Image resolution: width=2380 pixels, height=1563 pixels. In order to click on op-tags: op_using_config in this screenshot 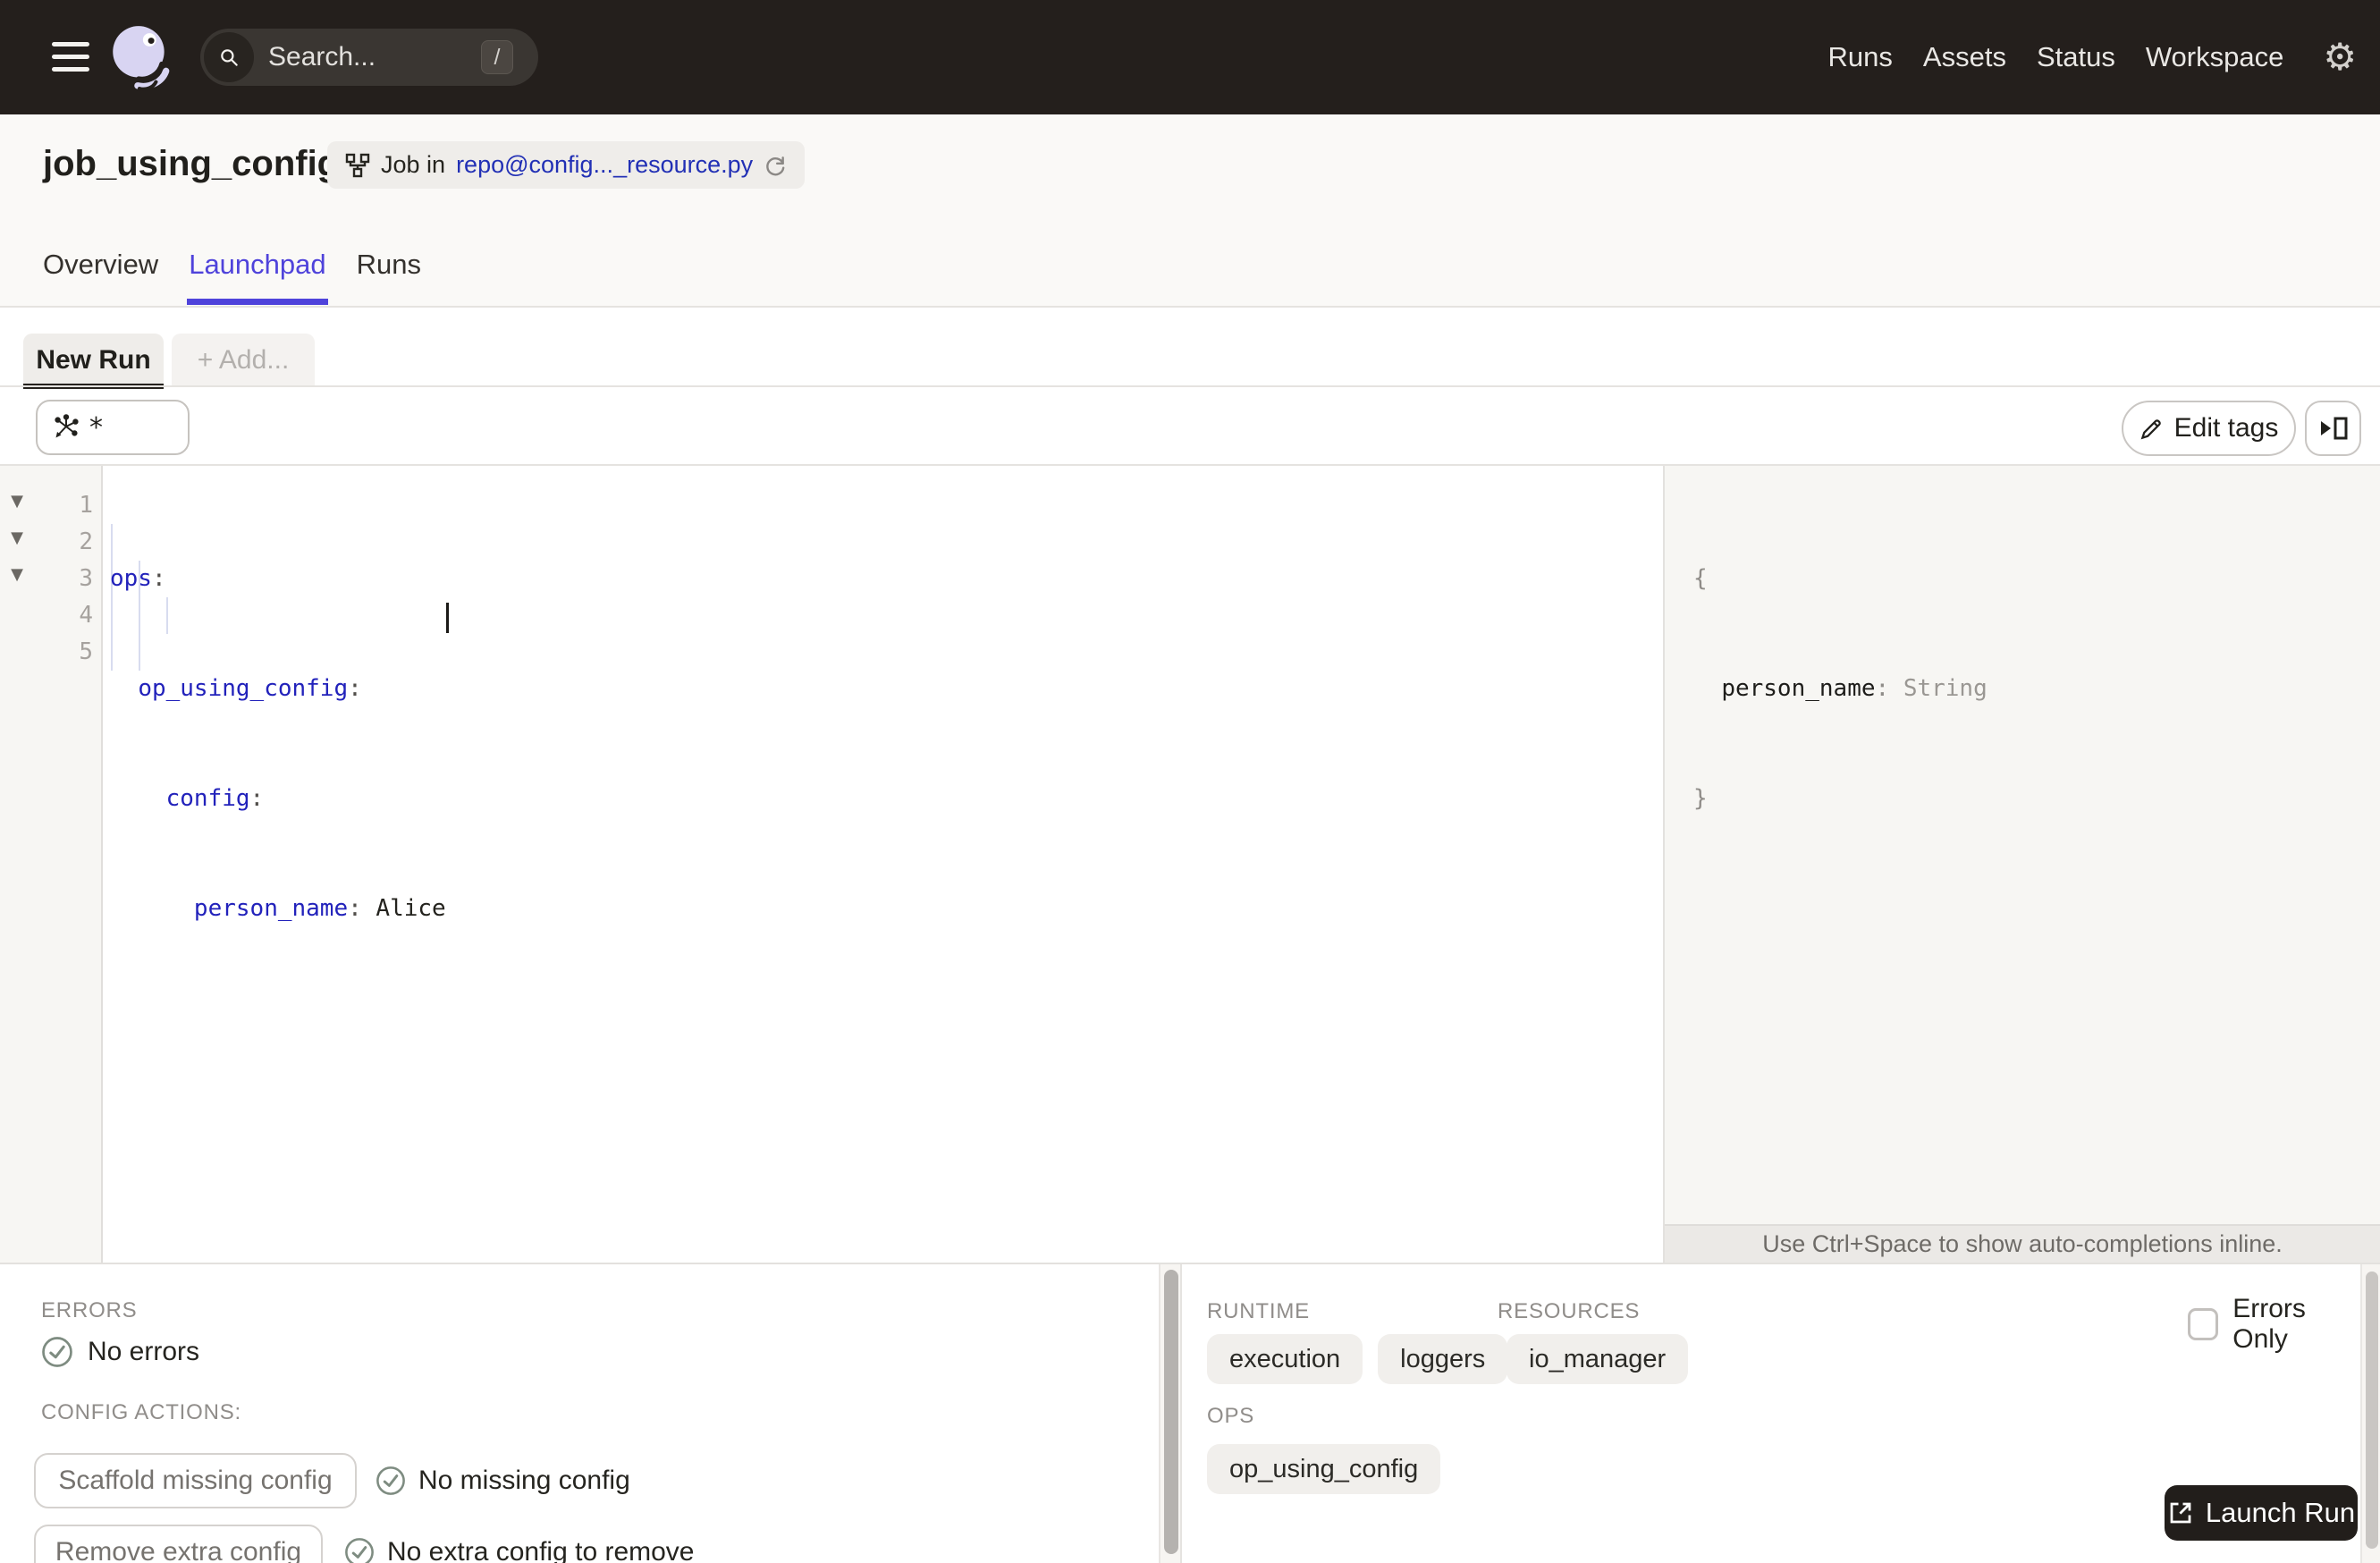, I will do `click(1324, 1469)`.